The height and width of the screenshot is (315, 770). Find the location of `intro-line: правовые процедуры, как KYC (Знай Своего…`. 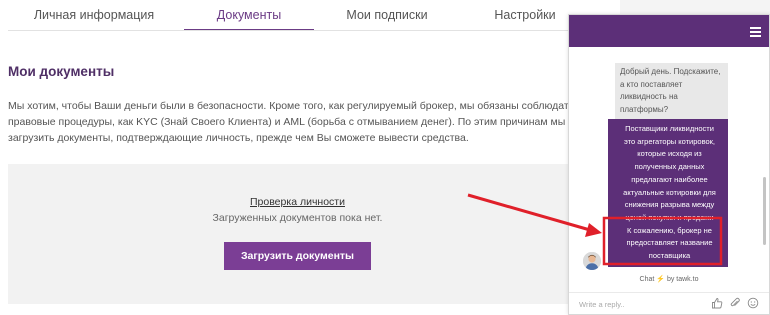

intro-line: правовые процедуры, как KYC (Знай Своего… is located at coordinates (316, 122).